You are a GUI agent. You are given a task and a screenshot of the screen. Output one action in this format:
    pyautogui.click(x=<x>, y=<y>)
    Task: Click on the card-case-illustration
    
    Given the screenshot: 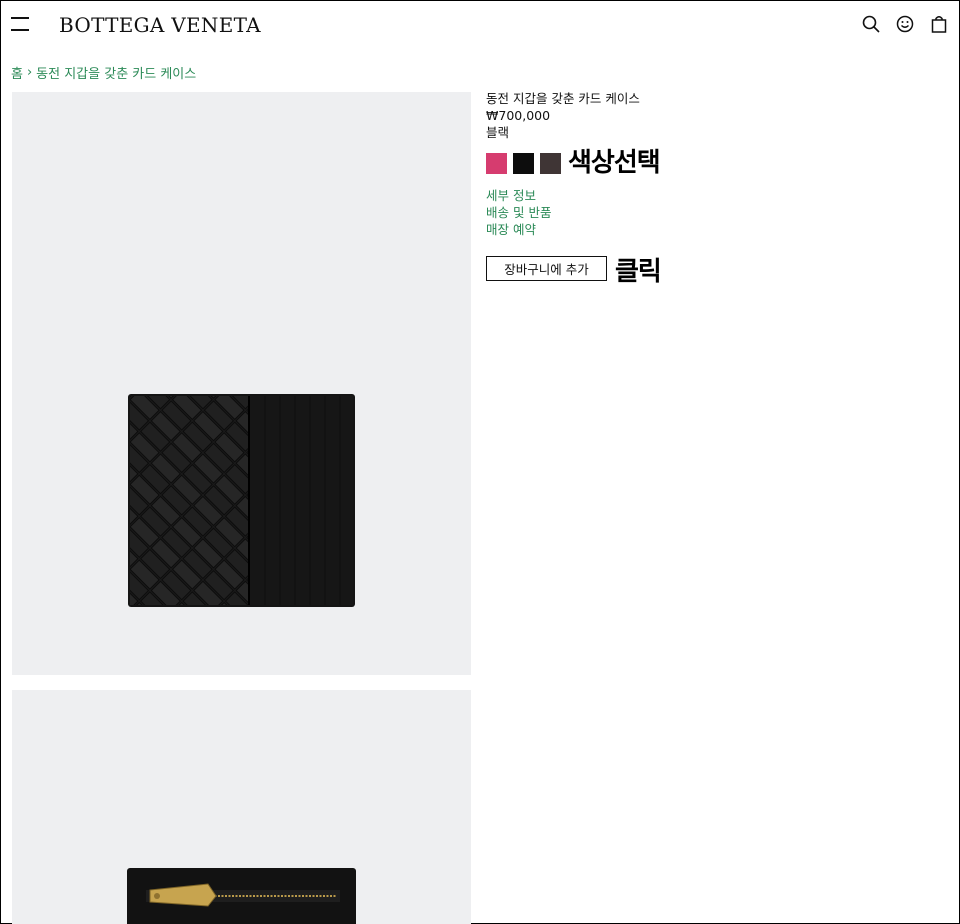 What is the action you would take?
    pyautogui.click(x=241, y=500)
    